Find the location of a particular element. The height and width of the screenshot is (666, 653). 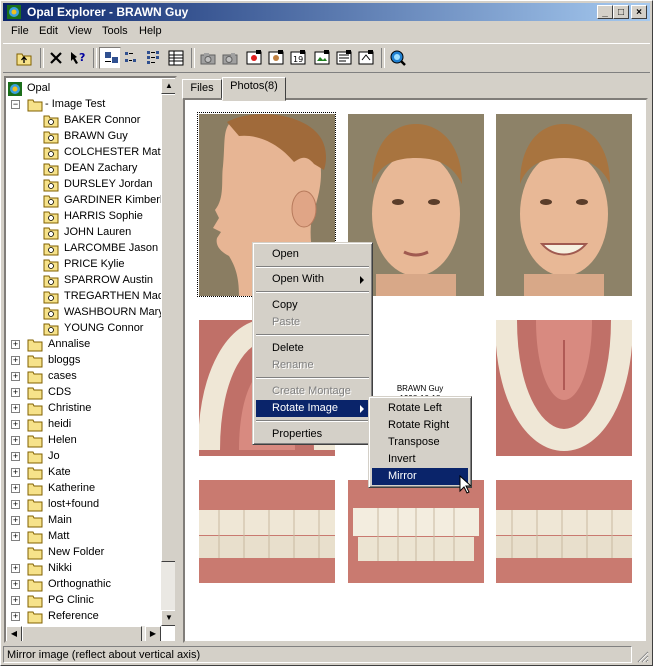

menu-edit: Edit is located at coordinates (48, 31).